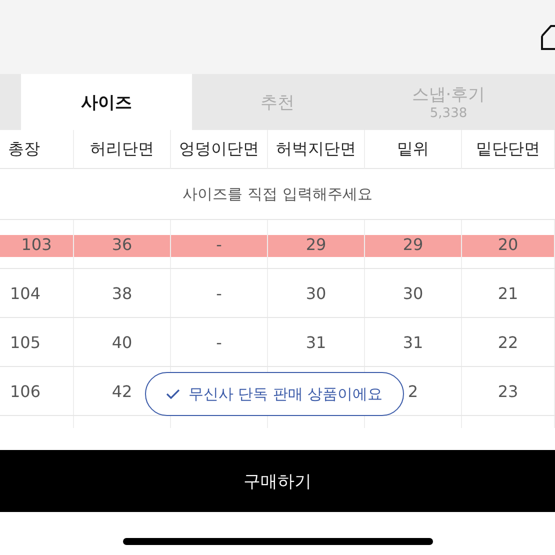 The image size is (555, 555). Describe the element at coordinates (508, 149) in the screenshot. I see `column-header: 밑단단면` at that location.